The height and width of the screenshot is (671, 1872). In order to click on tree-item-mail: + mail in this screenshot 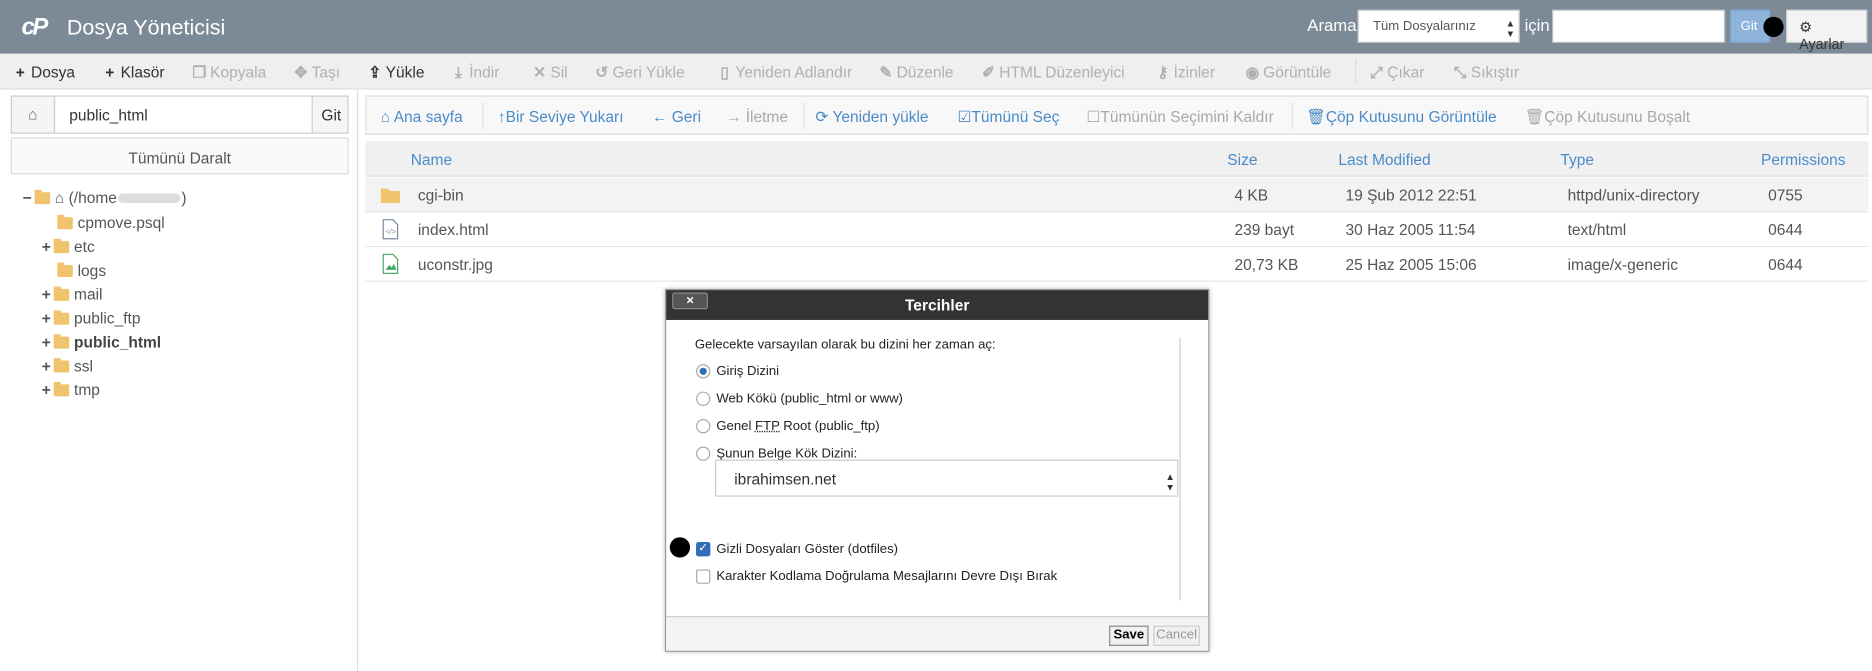, I will do `click(72, 294)`.